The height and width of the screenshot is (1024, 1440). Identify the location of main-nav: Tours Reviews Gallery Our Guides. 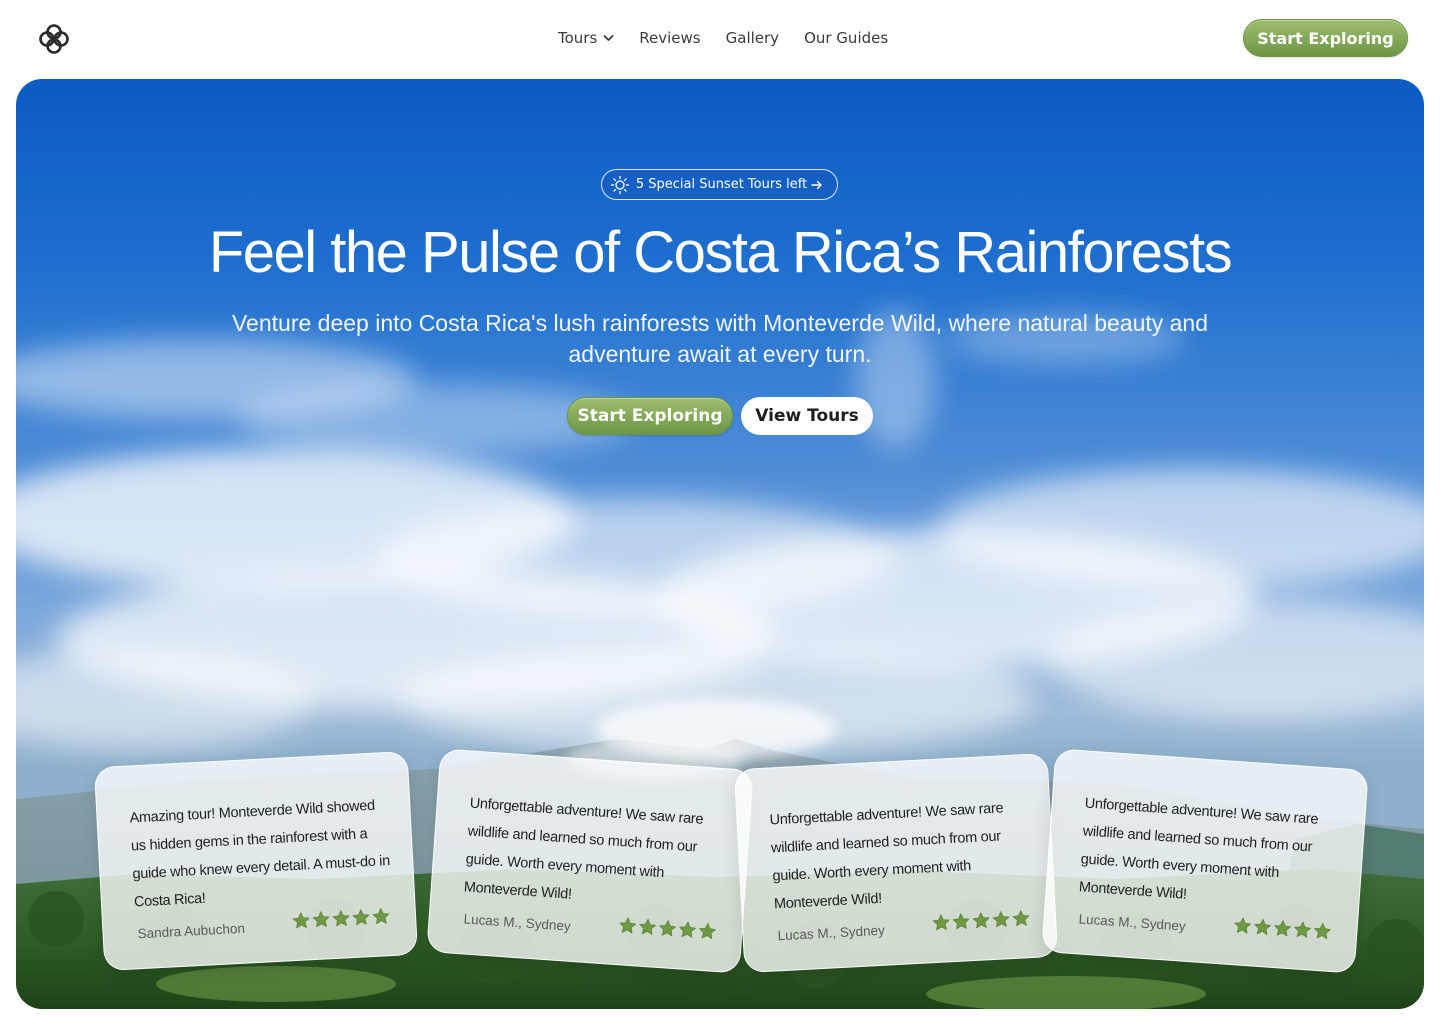
(723, 38).